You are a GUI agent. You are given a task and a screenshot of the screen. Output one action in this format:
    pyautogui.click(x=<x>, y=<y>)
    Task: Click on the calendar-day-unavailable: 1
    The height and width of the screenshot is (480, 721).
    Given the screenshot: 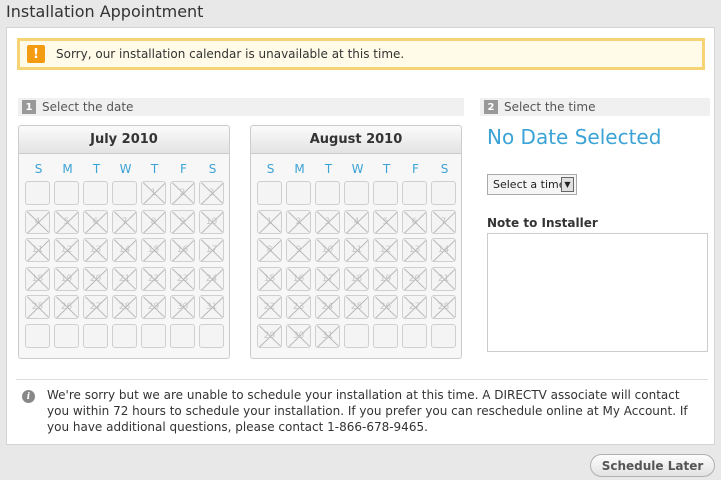 What is the action you would take?
    pyautogui.click(x=269, y=221)
    